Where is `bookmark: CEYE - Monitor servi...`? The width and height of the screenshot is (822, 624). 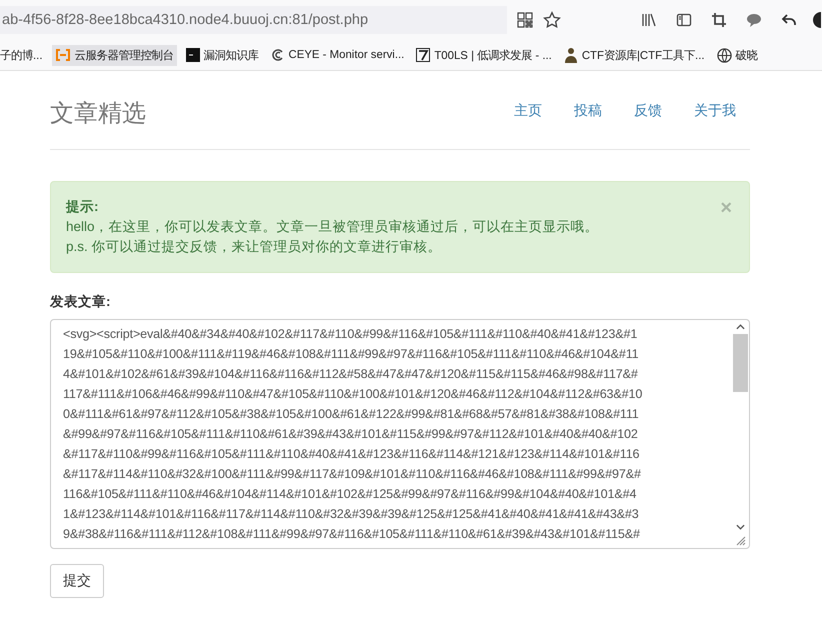 bookmark: CEYE - Monitor servi... is located at coordinates (338, 55).